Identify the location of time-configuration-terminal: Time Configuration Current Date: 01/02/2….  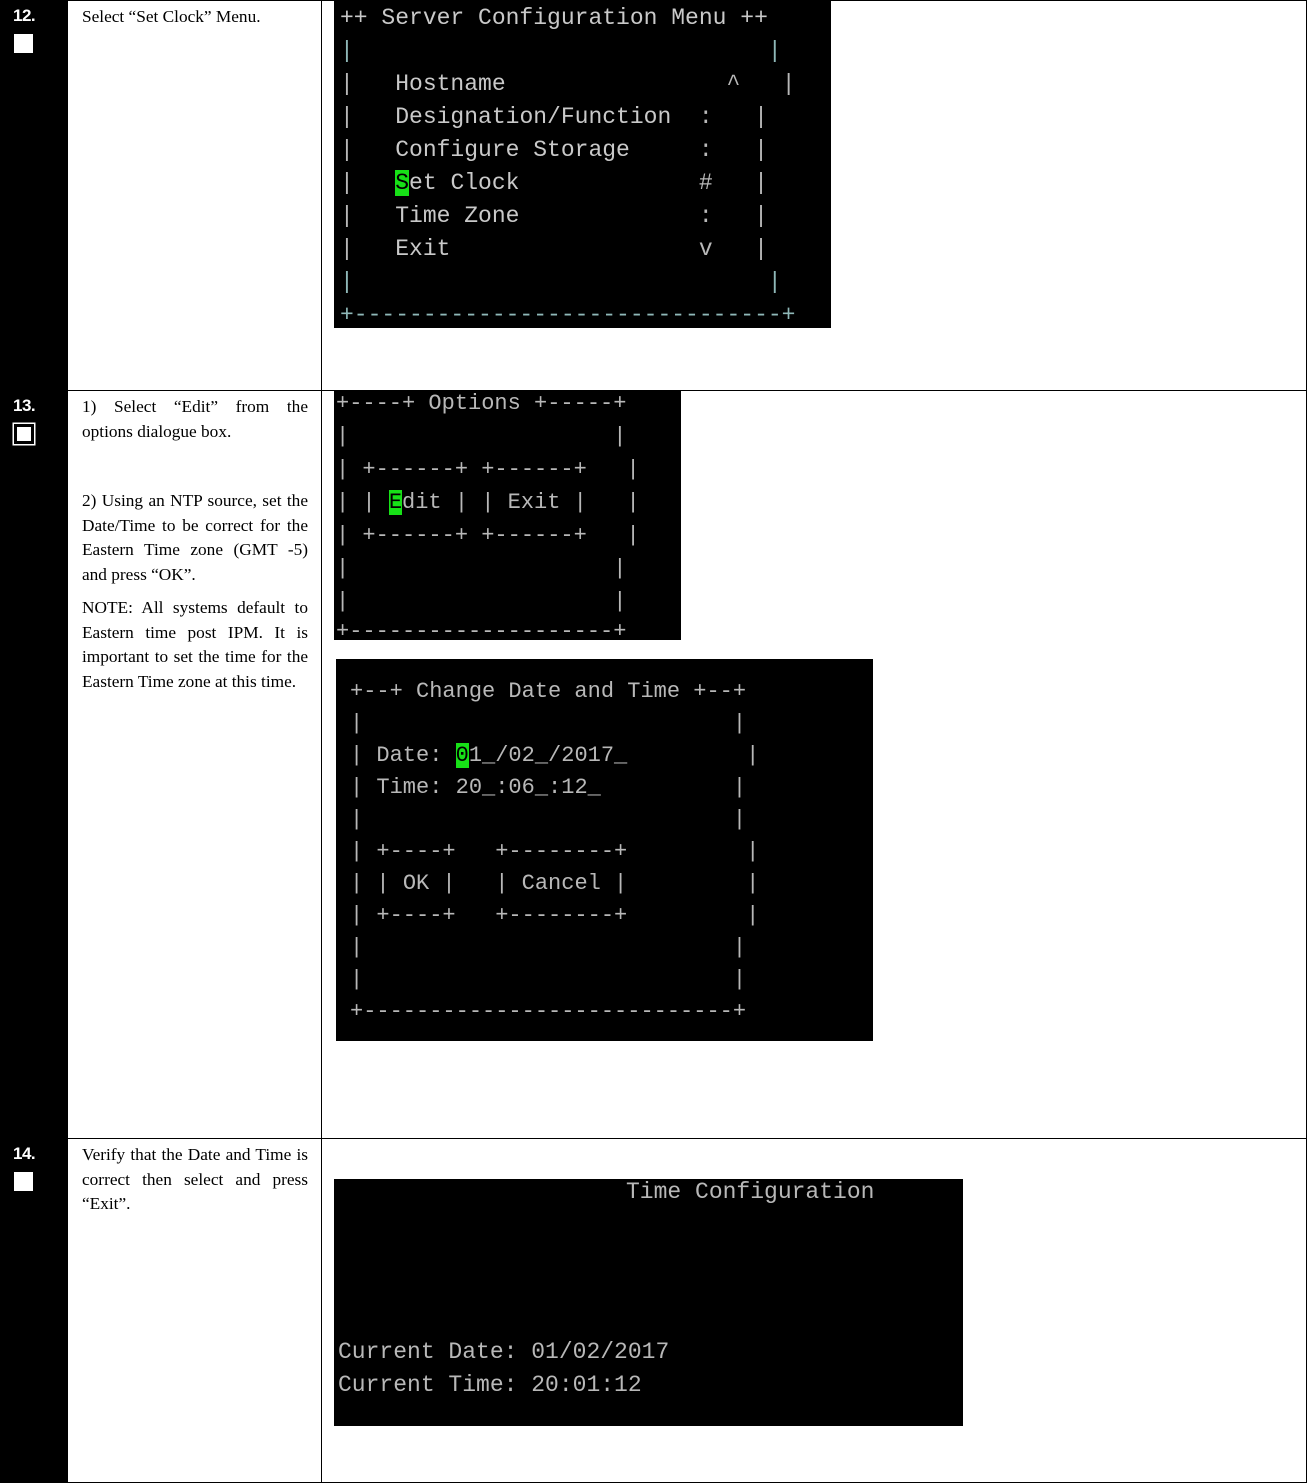
(648, 1302).